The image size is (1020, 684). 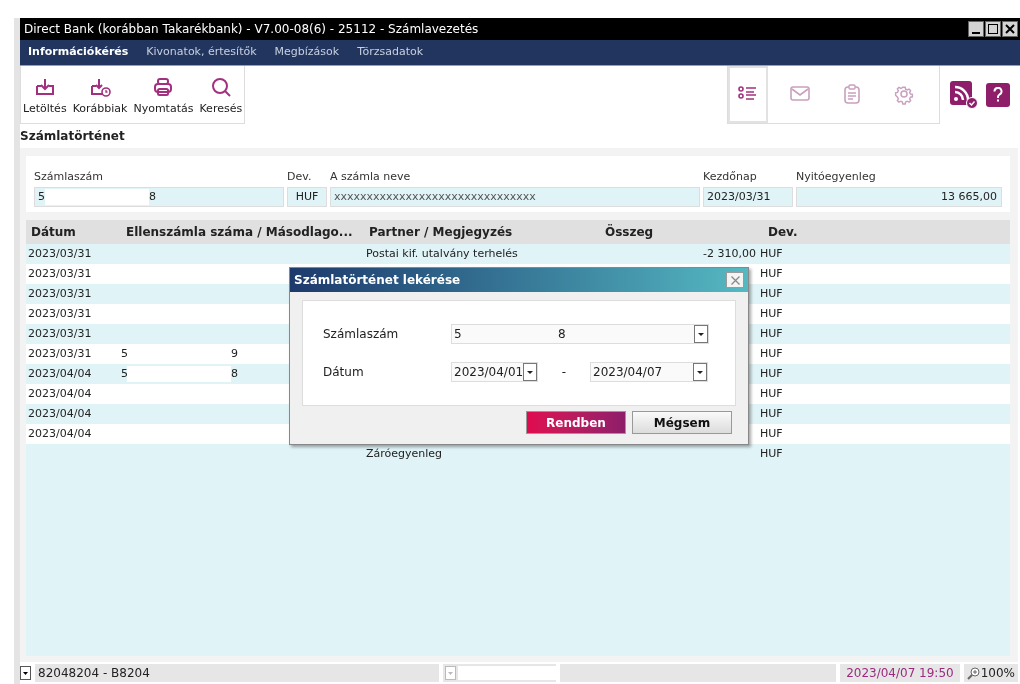 I want to click on table-cell-text: 8, so click(x=234, y=373).